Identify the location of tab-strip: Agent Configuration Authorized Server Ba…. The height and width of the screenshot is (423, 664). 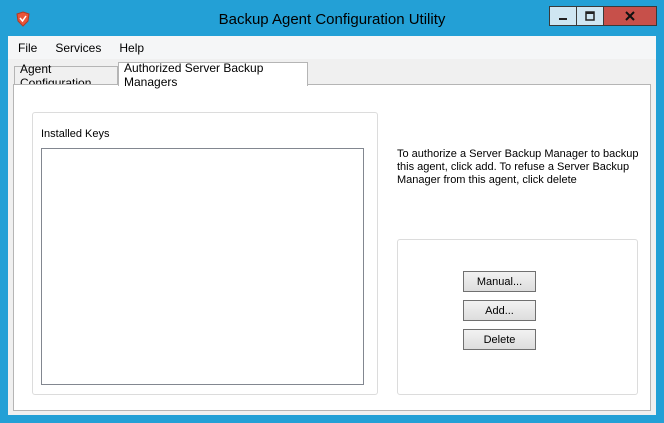
(332, 74).